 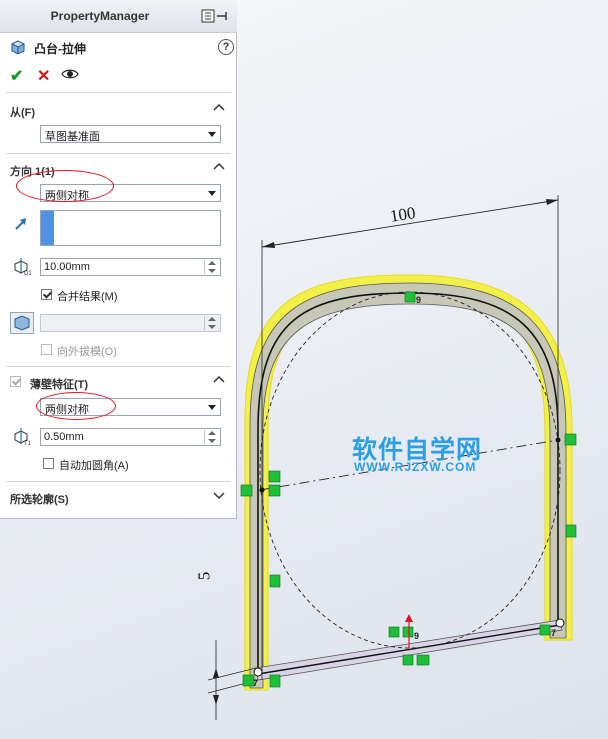 What do you see at coordinates (204, 576) in the screenshot?
I see `dimension-height: 5` at bounding box center [204, 576].